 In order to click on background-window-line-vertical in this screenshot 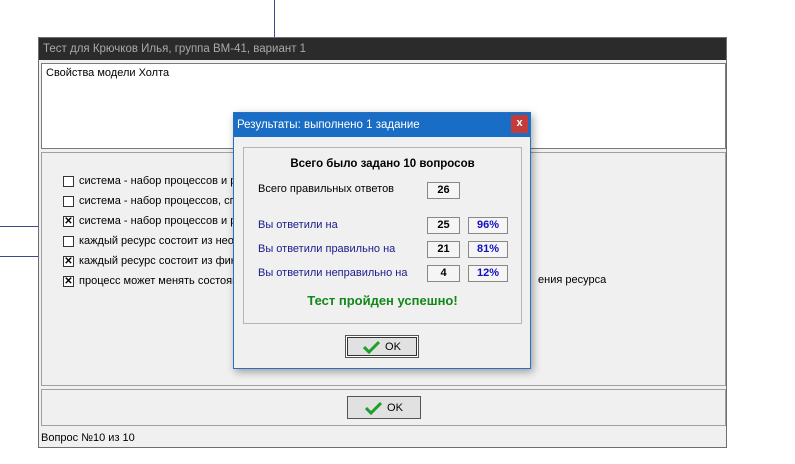, I will do `click(274, 18)`.